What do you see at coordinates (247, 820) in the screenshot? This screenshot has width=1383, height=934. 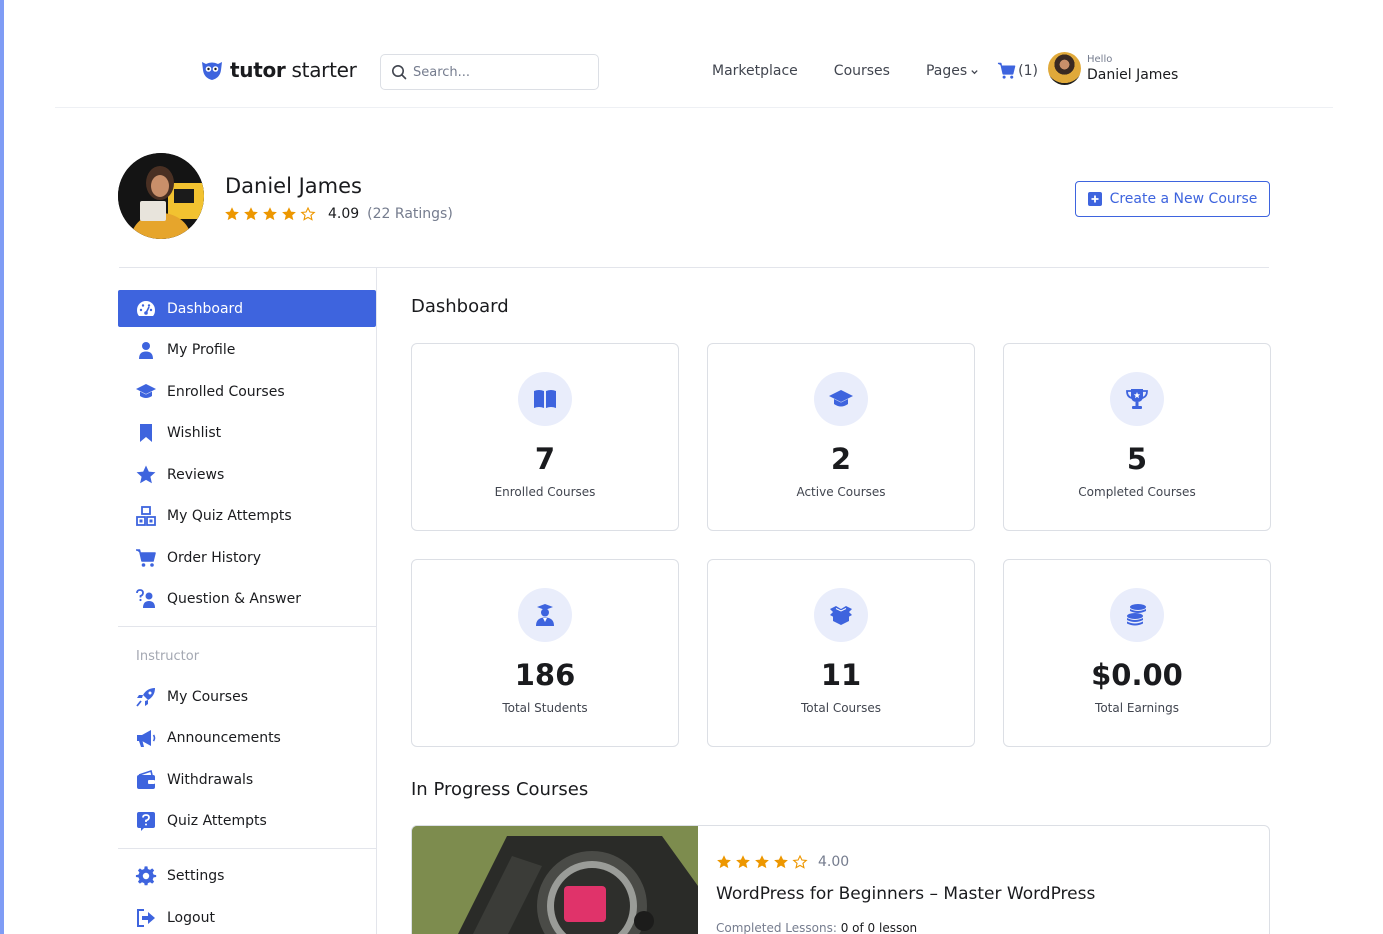 I see `sidebar-item-quiz-attempts: Quiz Attempts` at bounding box center [247, 820].